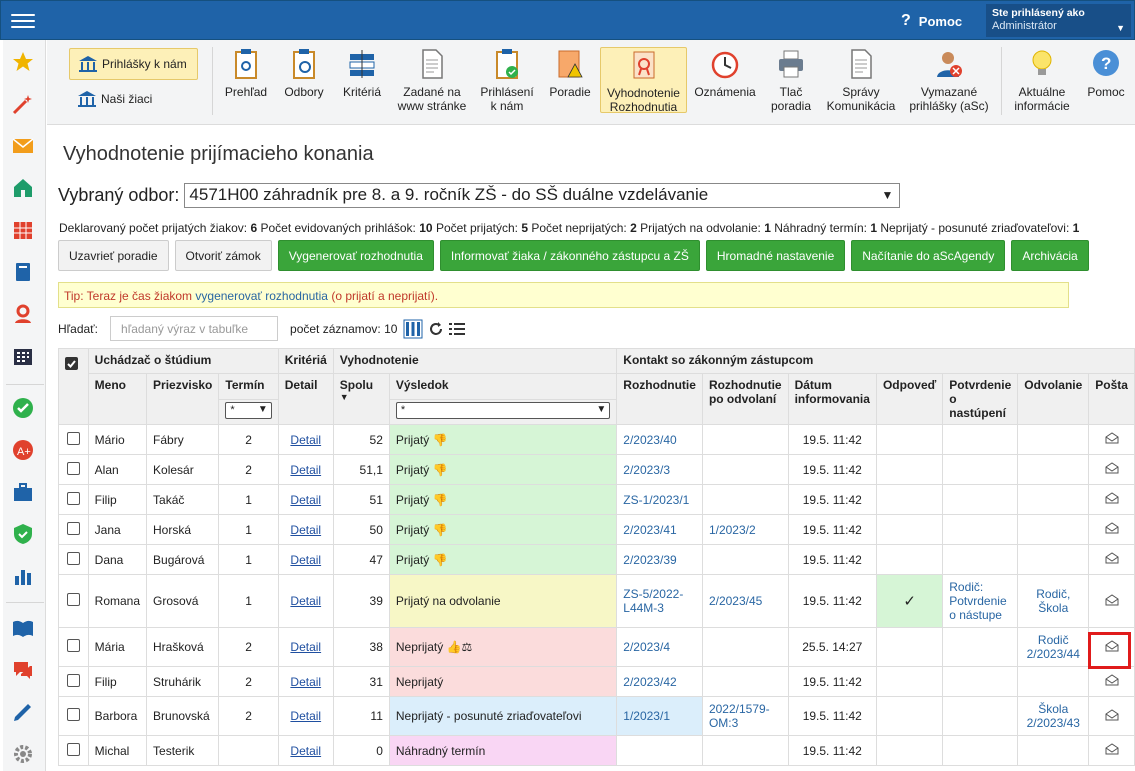  I want to click on col-odvolanie: Odvolanie, so click(1053, 399).